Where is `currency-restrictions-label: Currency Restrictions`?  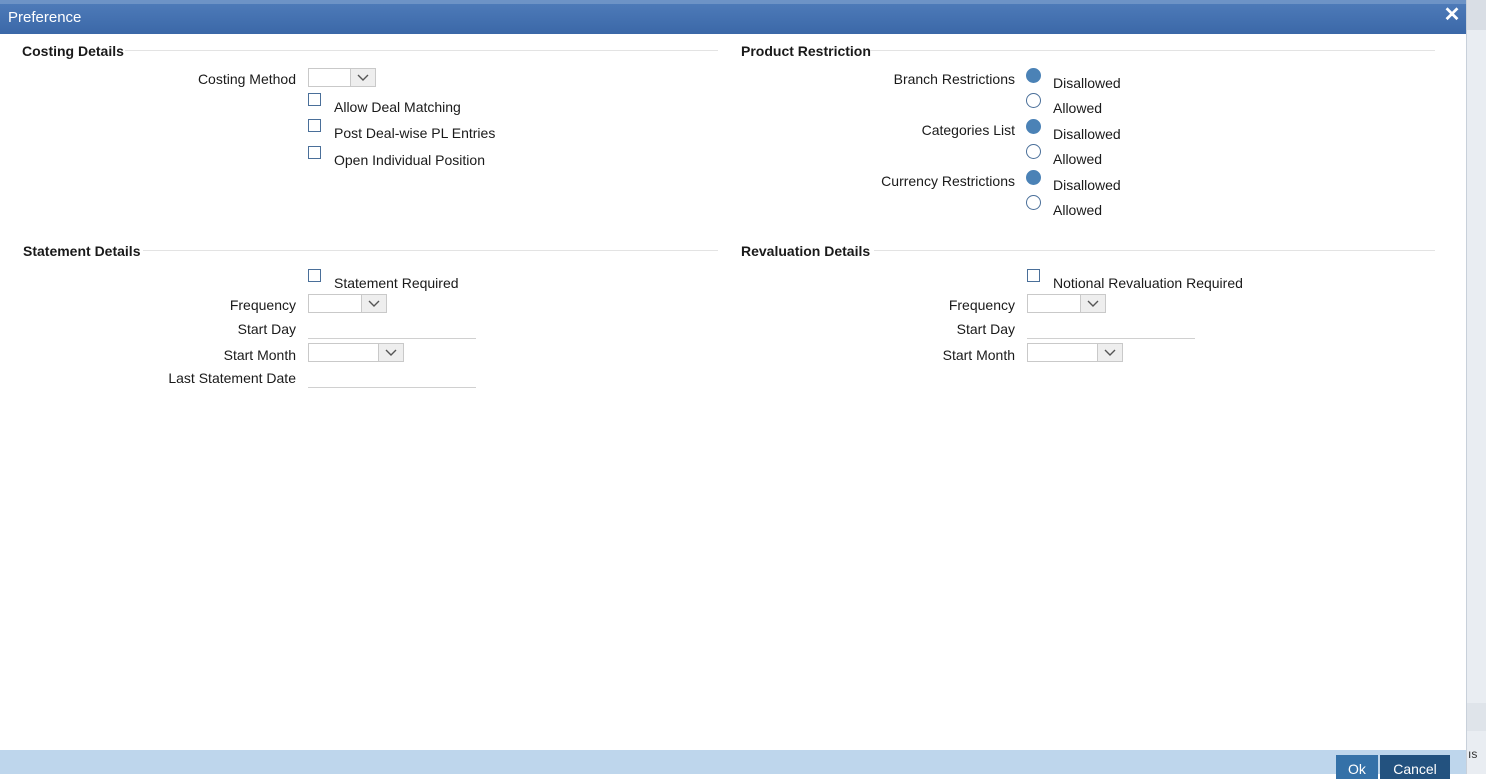
currency-restrictions-label: Currency Restrictions is located at coordinates (948, 181).